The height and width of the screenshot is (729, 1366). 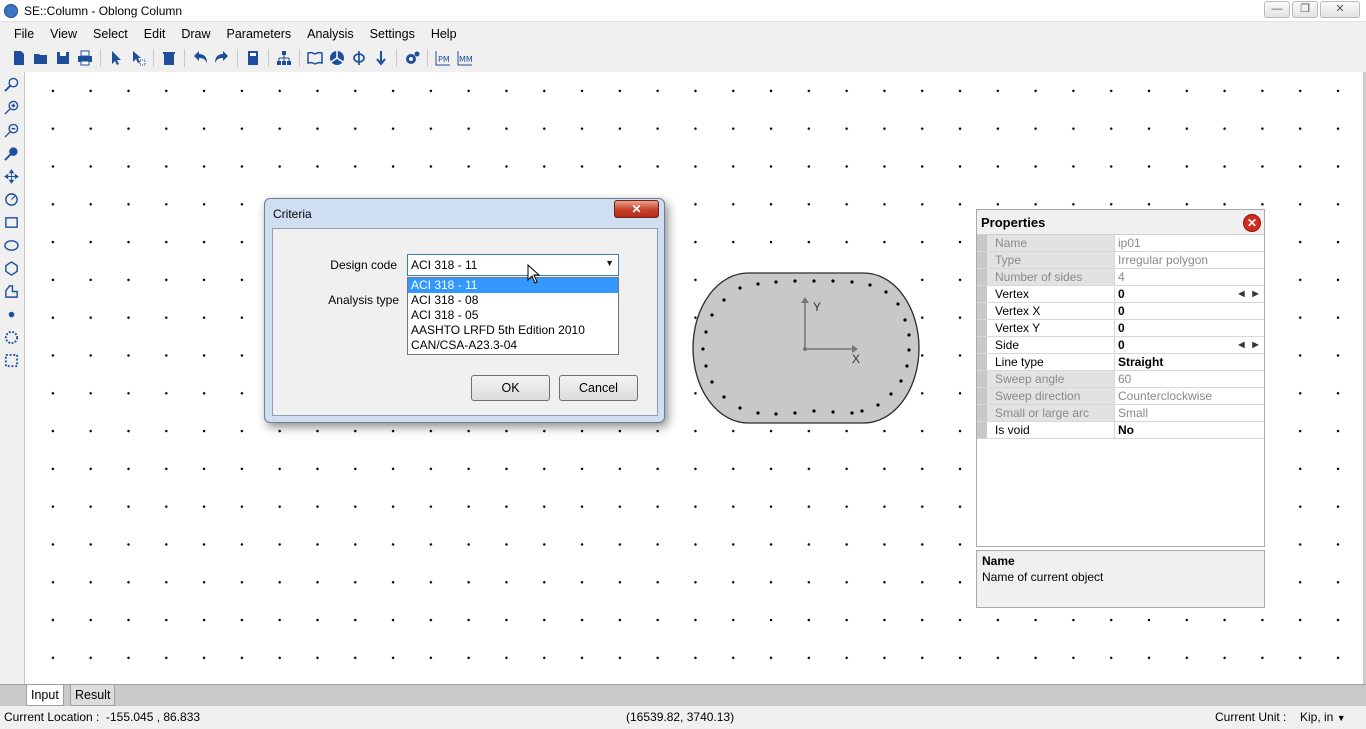 I want to click on cancel-button: Cancel, so click(x=598, y=388).